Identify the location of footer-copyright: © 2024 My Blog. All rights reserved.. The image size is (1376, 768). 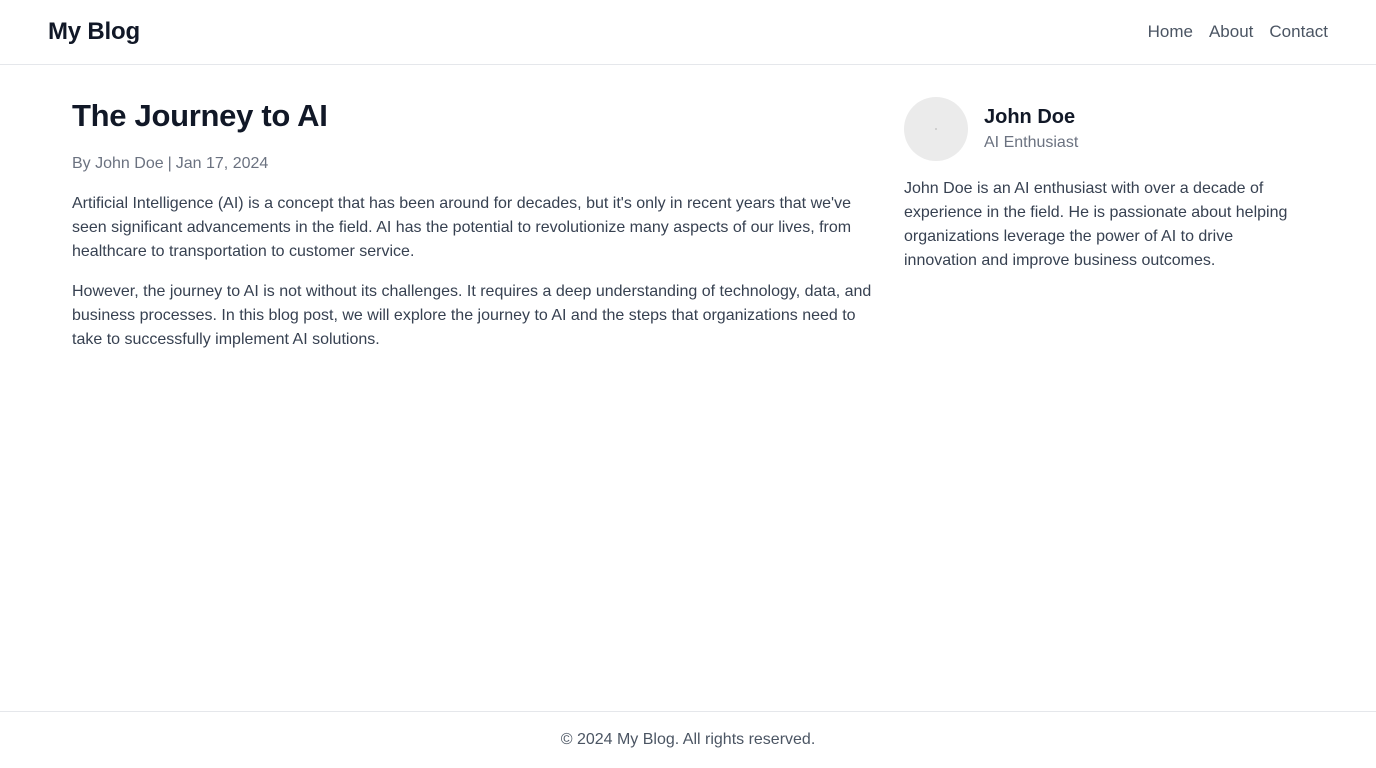
(688, 739).